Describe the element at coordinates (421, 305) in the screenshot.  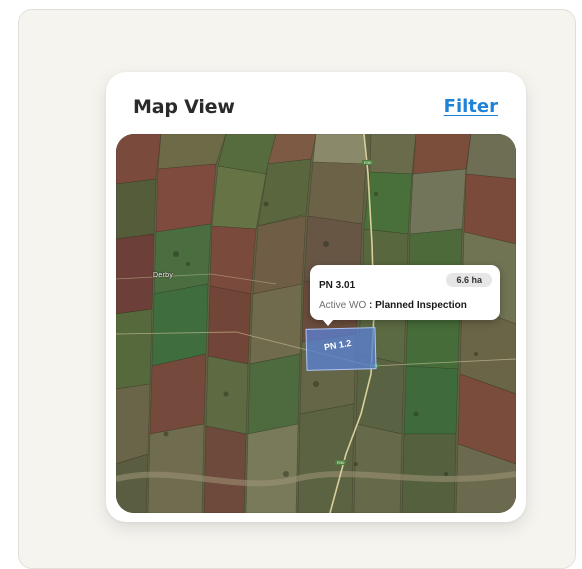
I see `active-wo-value: Planned Inspection` at that location.